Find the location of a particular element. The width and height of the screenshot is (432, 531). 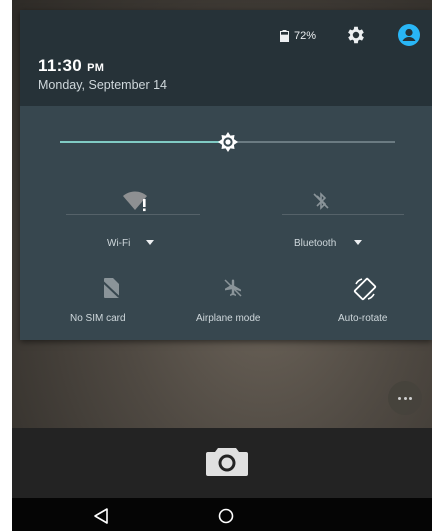

overflow-menu-button is located at coordinates (405, 398).